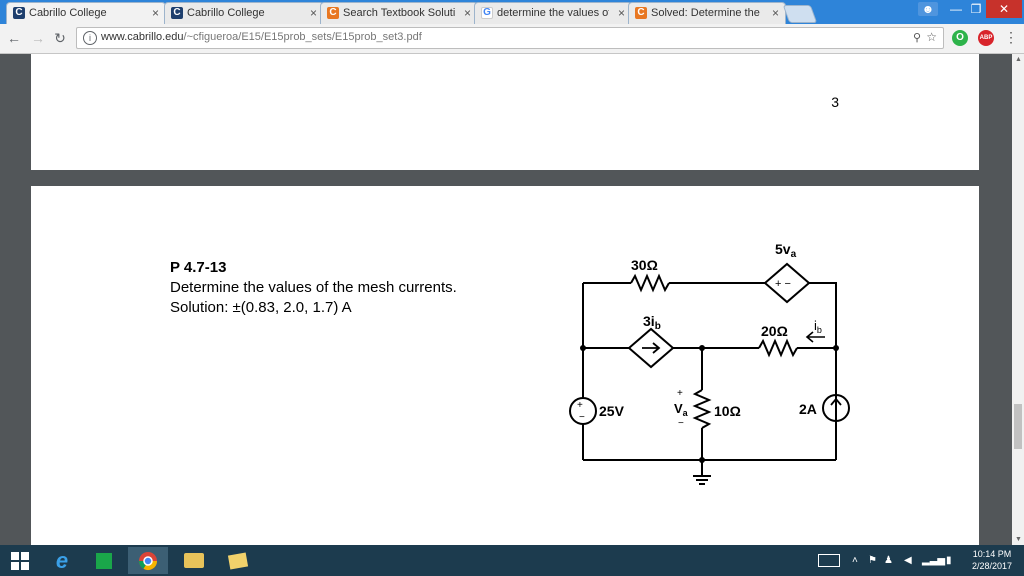 Image resolution: width=1024 pixels, height=576 pixels. Describe the element at coordinates (60, 38) in the screenshot. I see `reload-icon: ↻` at that location.